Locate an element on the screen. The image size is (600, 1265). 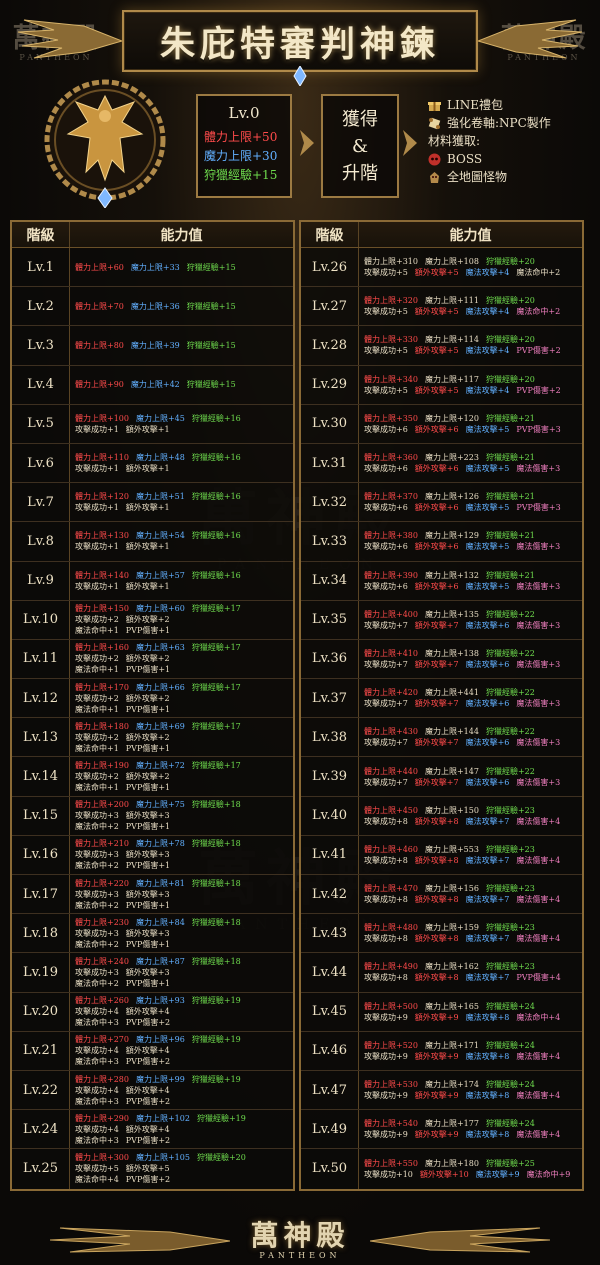
stat-value: 魔法傷害+4 is located at coordinates (538, 1056).